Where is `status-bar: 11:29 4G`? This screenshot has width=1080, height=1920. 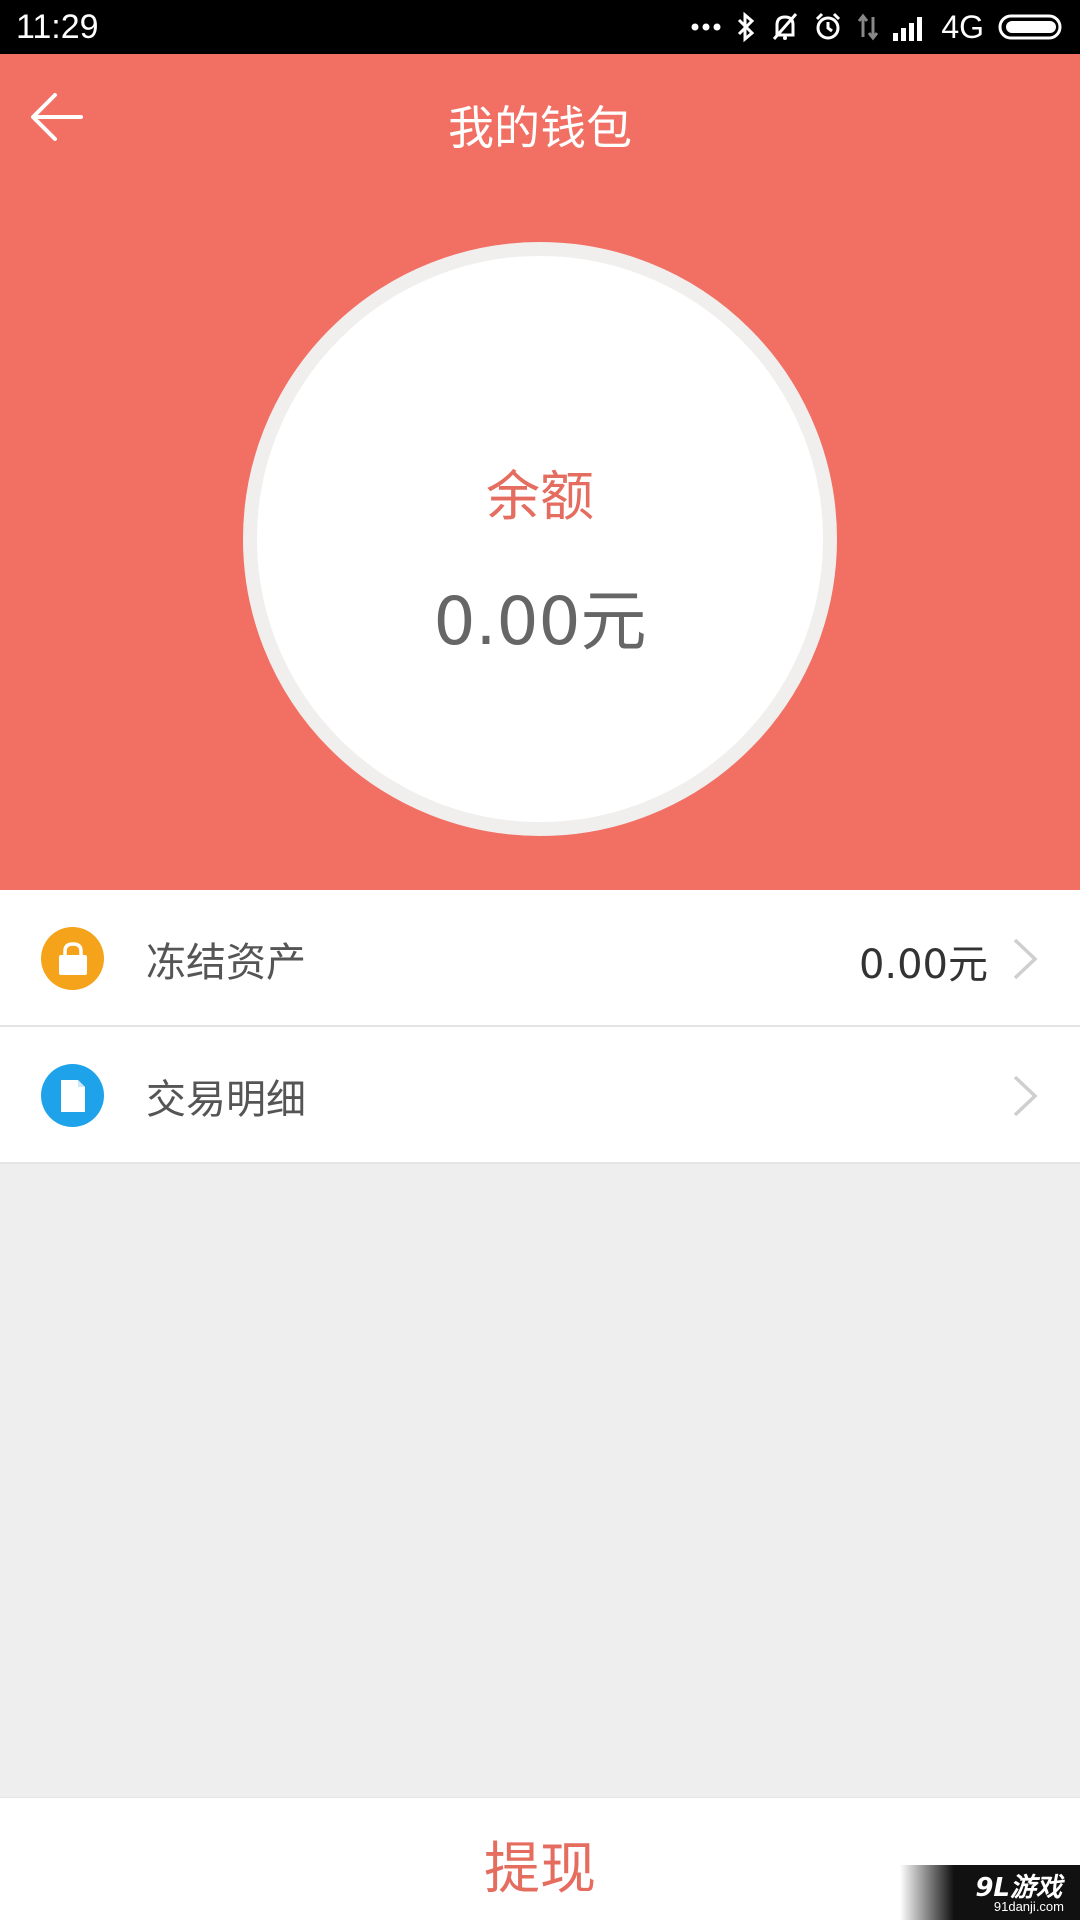 status-bar: 11:29 4G is located at coordinates (540, 27).